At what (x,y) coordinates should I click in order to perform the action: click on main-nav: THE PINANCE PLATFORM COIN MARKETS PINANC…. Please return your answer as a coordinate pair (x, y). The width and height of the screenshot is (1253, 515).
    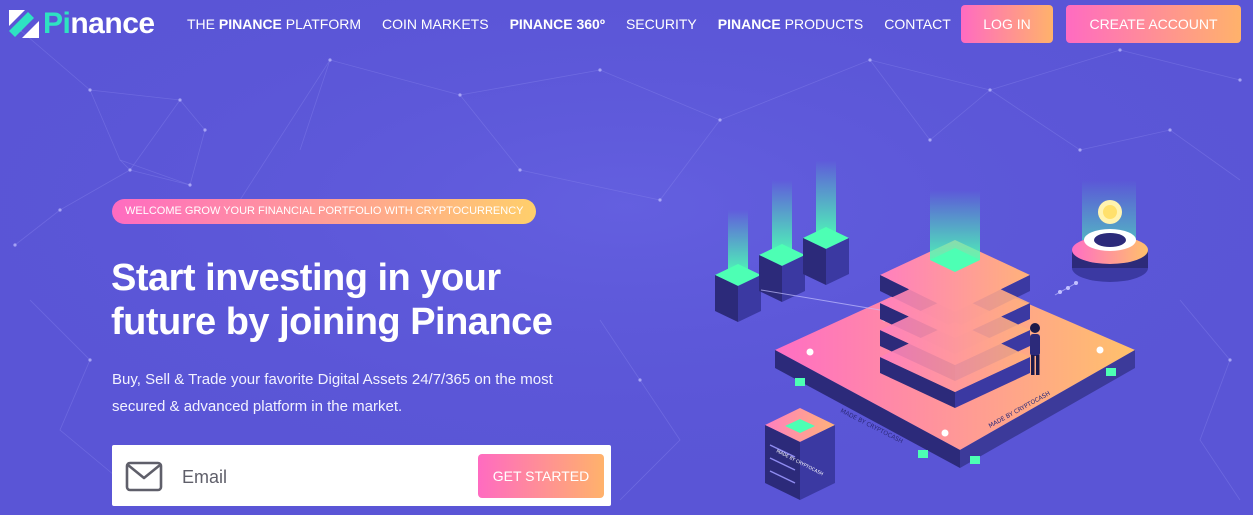
    Looking at the image, I should click on (579, 24).